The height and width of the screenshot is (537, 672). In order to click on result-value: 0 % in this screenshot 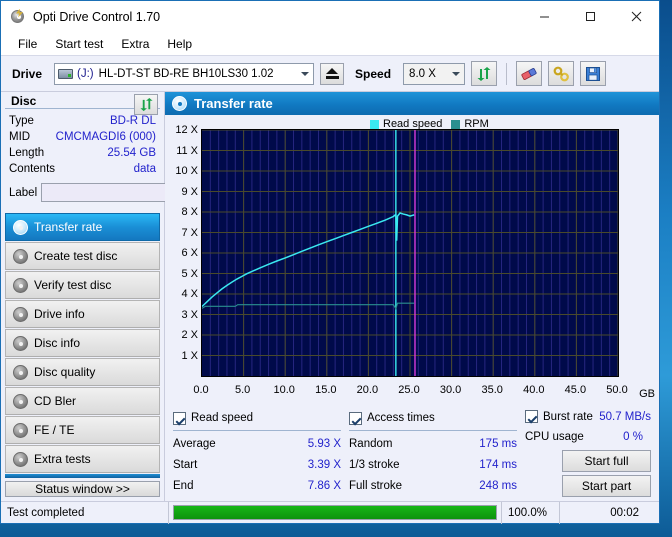, I will do `click(633, 437)`.